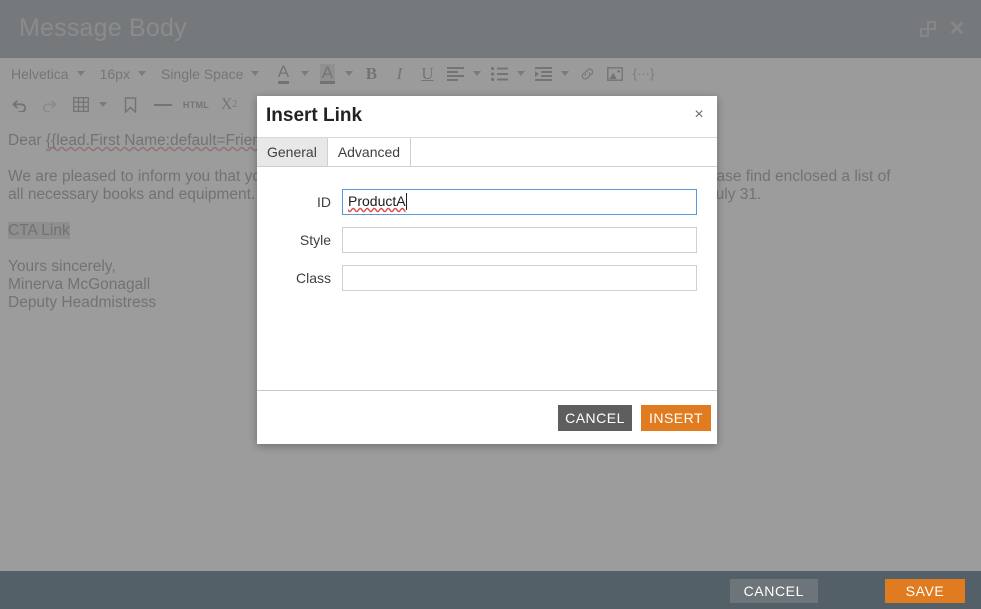 The image size is (981, 609). What do you see at coordinates (490, 590) in the screenshot?
I see `window-footer-bar: CANCEL SAVE` at bounding box center [490, 590].